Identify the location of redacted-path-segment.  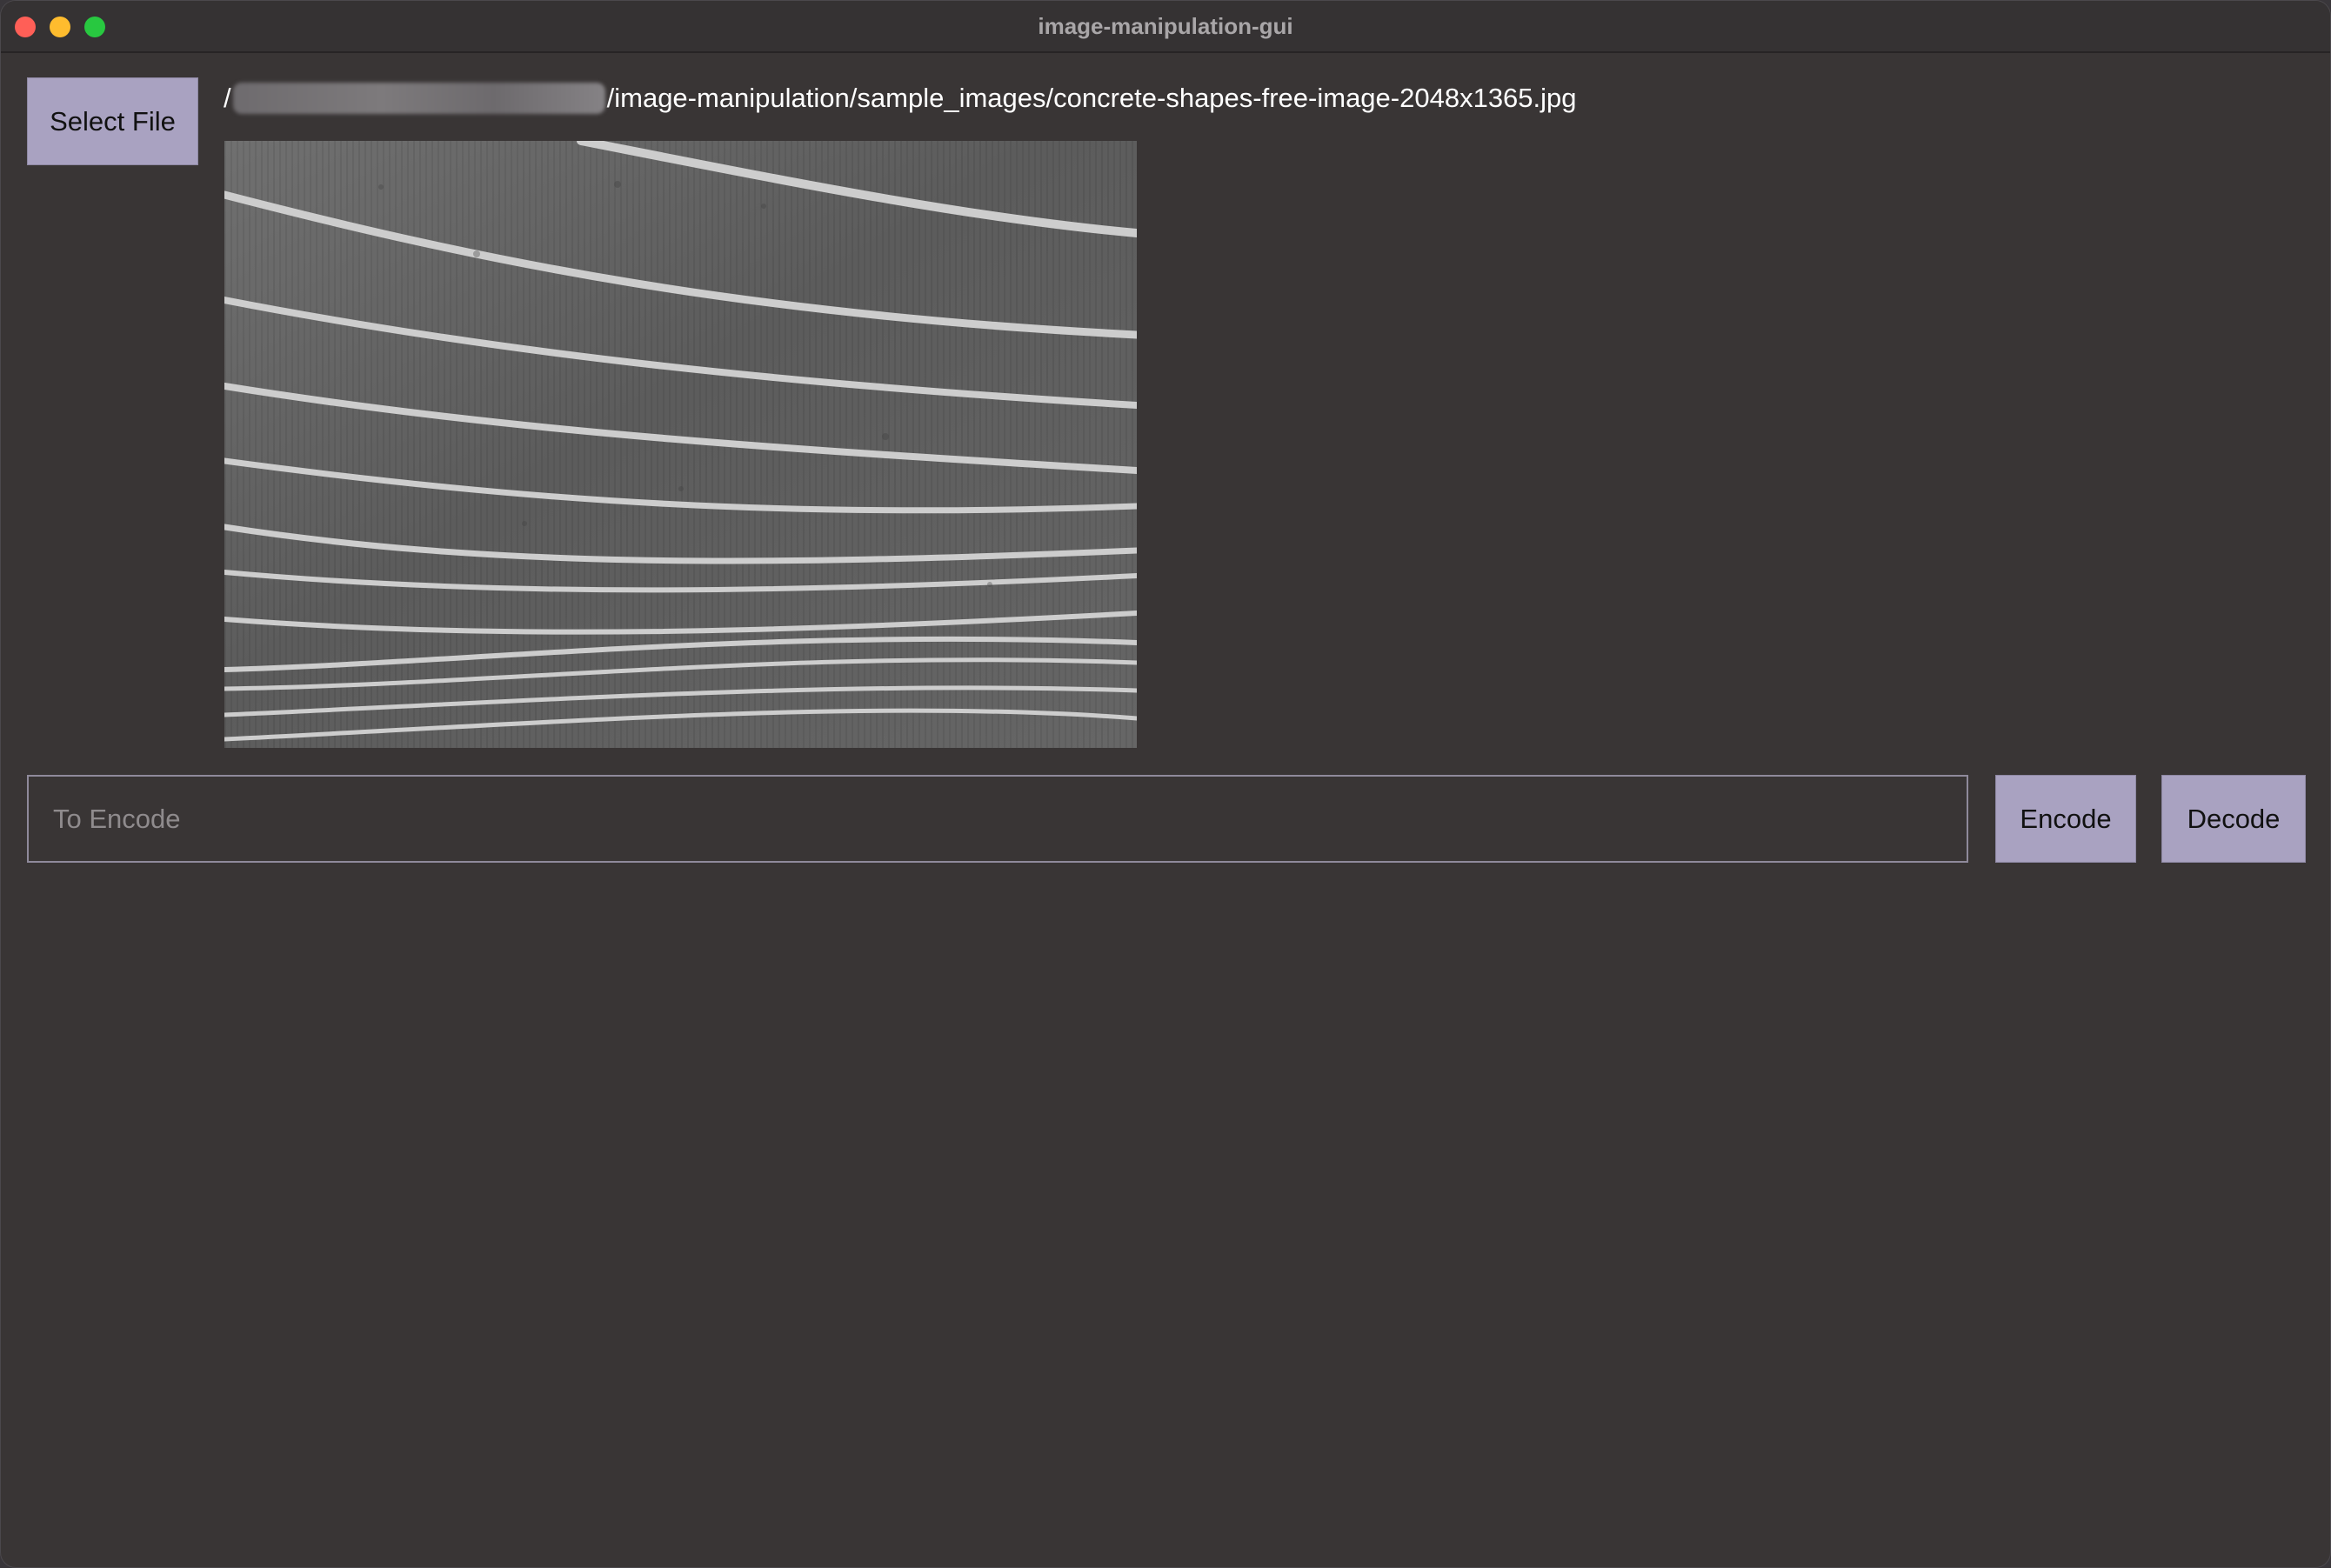
(418, 98).